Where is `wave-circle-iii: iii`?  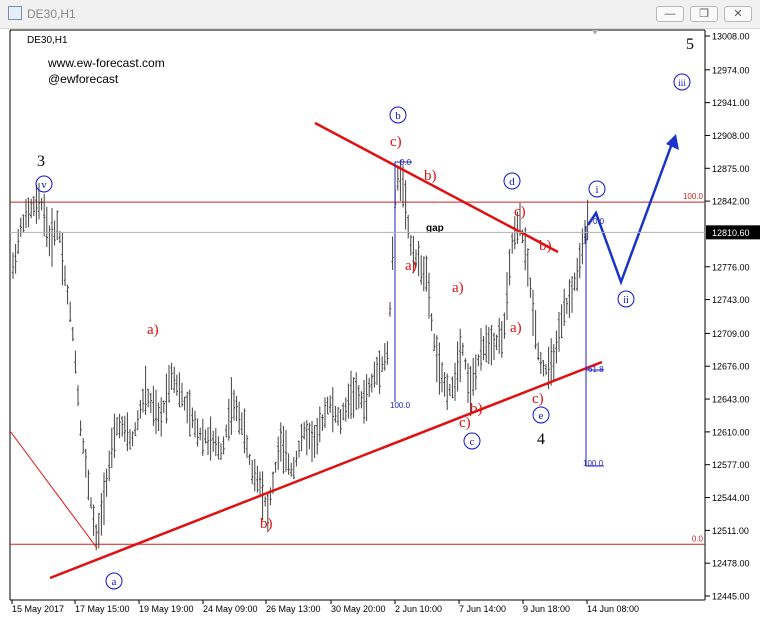
wave-circle-iii: iii is located at coordinates (682, 82).